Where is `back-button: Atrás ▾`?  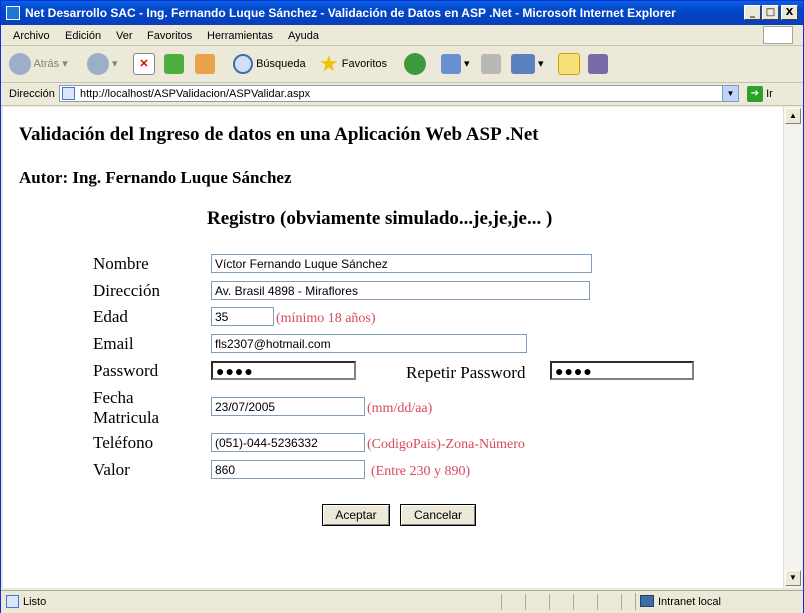
back-button: Atrás ▾ is located at coordinates (38, 64).